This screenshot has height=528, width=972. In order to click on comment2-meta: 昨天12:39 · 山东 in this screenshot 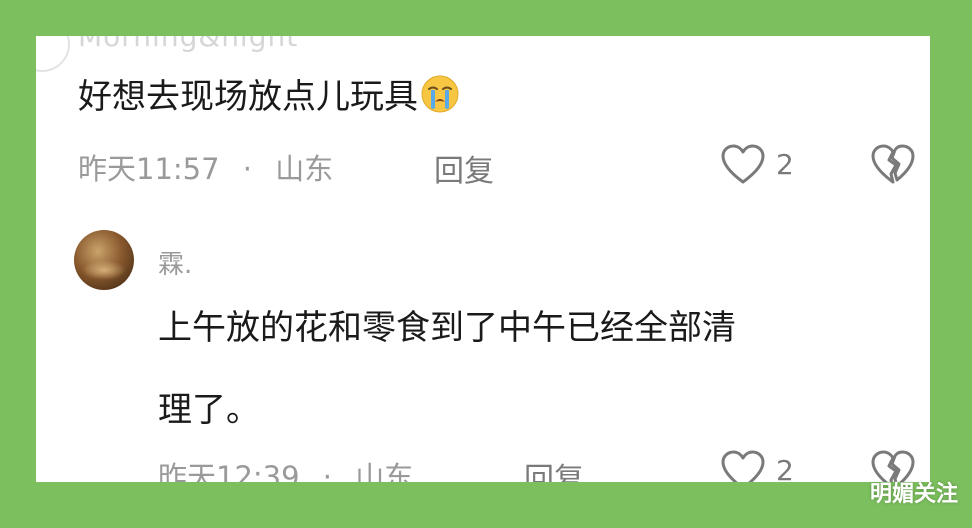, I will do `click(285, 468)`.